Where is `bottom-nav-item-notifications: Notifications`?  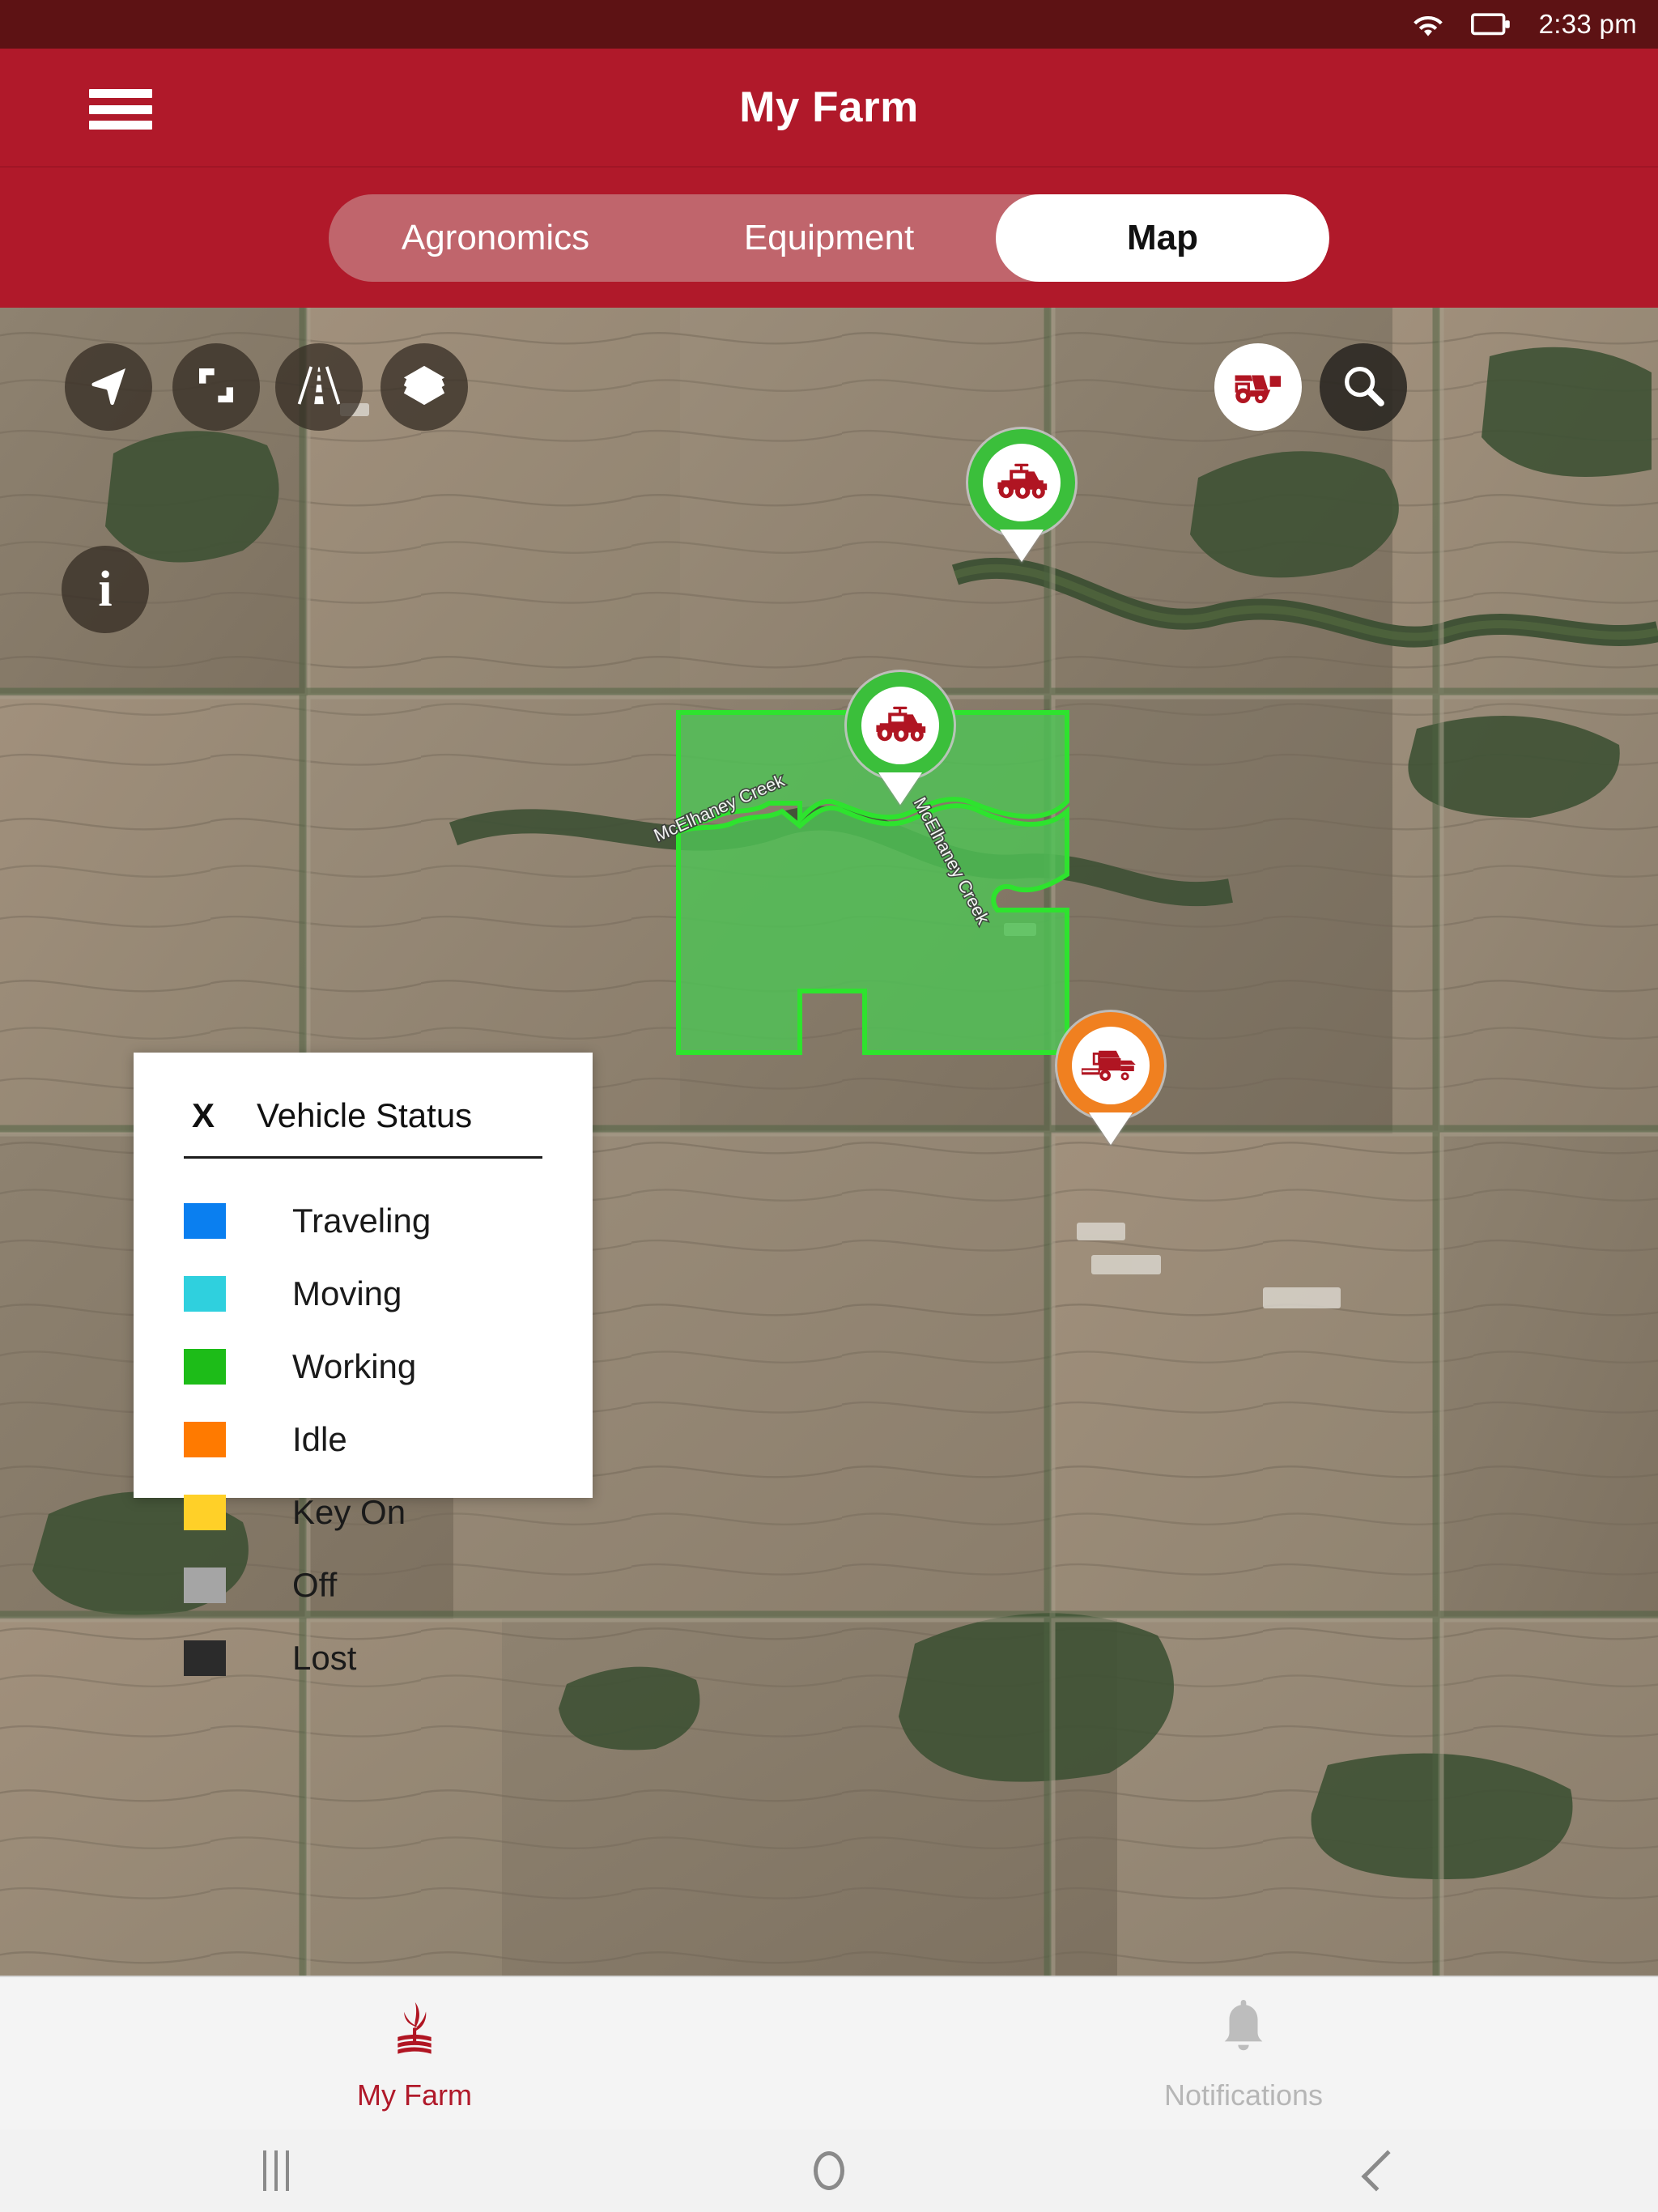
bottom-nav-item-notifications: Notifications is located at coordinates (1243, 2053).